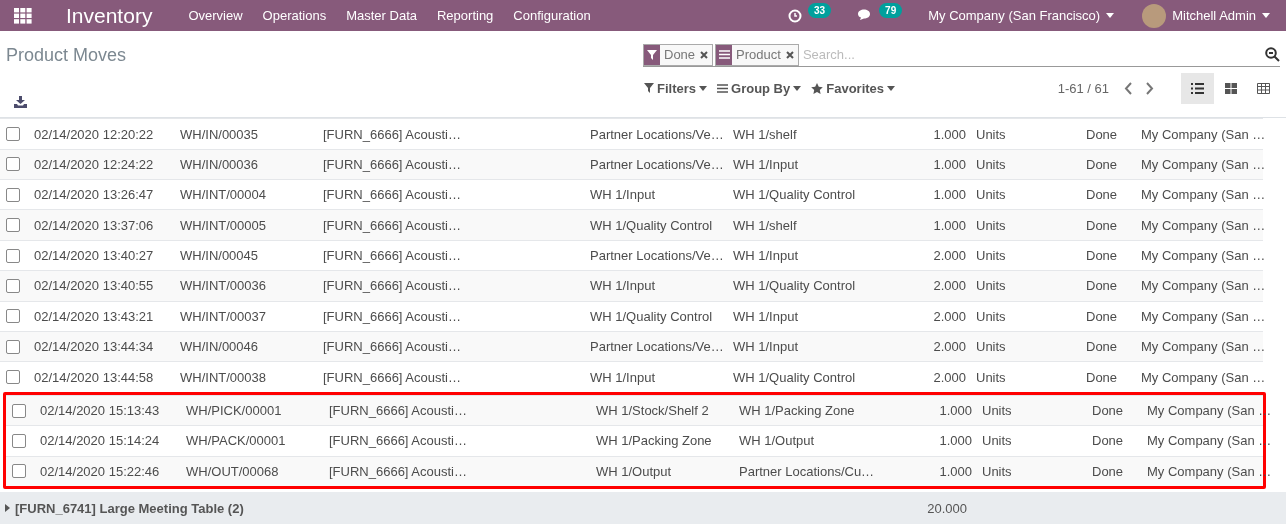 The image size is (1286, 524). Describe the element at coordinates (1021, 16) in the screenshot. I see `company-switcher: My Company (San Francisco)` at that location.